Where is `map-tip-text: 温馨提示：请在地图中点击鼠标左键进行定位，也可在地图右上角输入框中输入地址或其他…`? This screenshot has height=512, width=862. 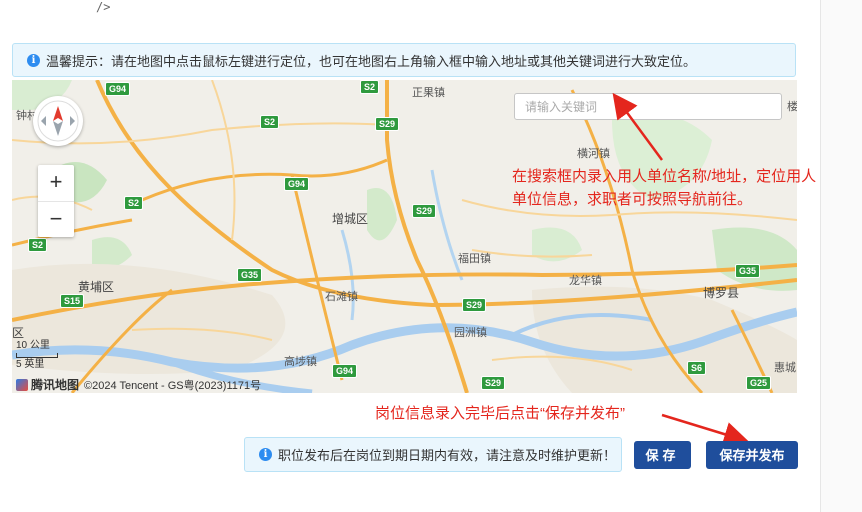 map-tip-text: 温馨提示：请在地图中点击鼠标左键进行定位，也可在地图右上角输入框中输入地址或其他… is located at coordinates (371, 61).